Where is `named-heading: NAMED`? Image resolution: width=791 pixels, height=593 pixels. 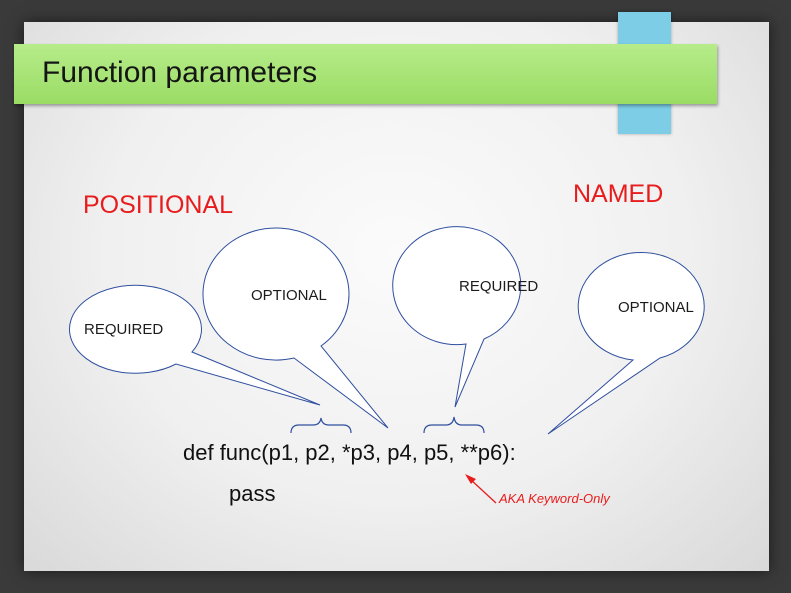
named-heading: NAMED is located at coordinates (618, 194).